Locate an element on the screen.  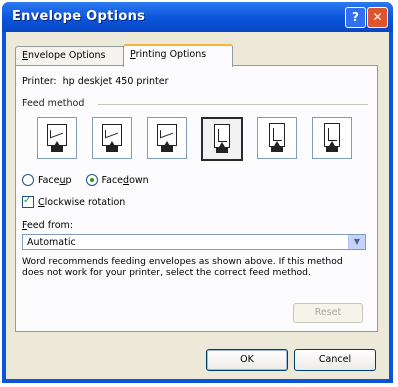
feed-method-label: Feed method is located at coordinates (53, 103).